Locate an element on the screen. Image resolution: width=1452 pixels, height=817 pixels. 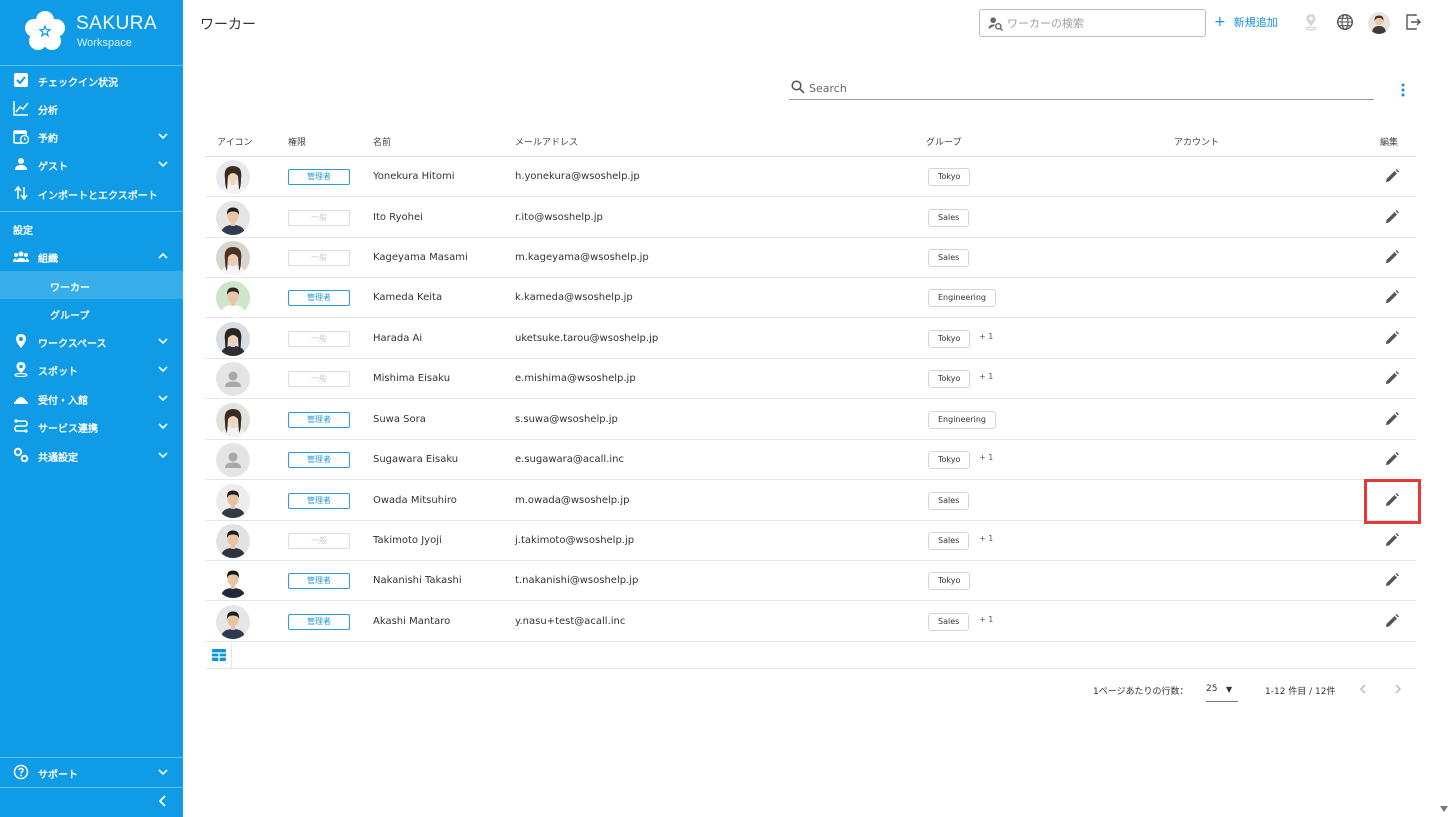
more-options-icon is located at coordinates (1403, 90).